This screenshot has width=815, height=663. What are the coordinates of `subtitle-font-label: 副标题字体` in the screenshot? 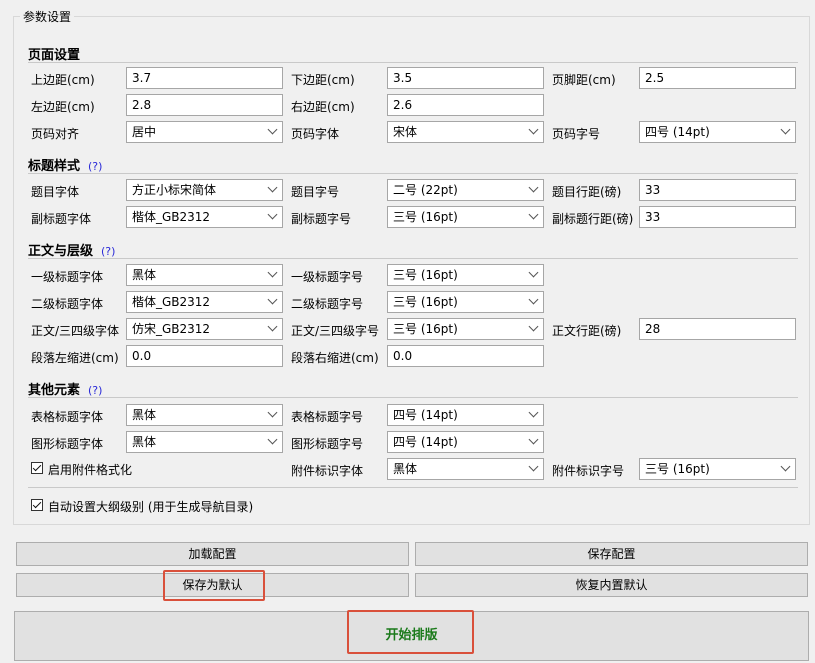 It's located at (61, 219).